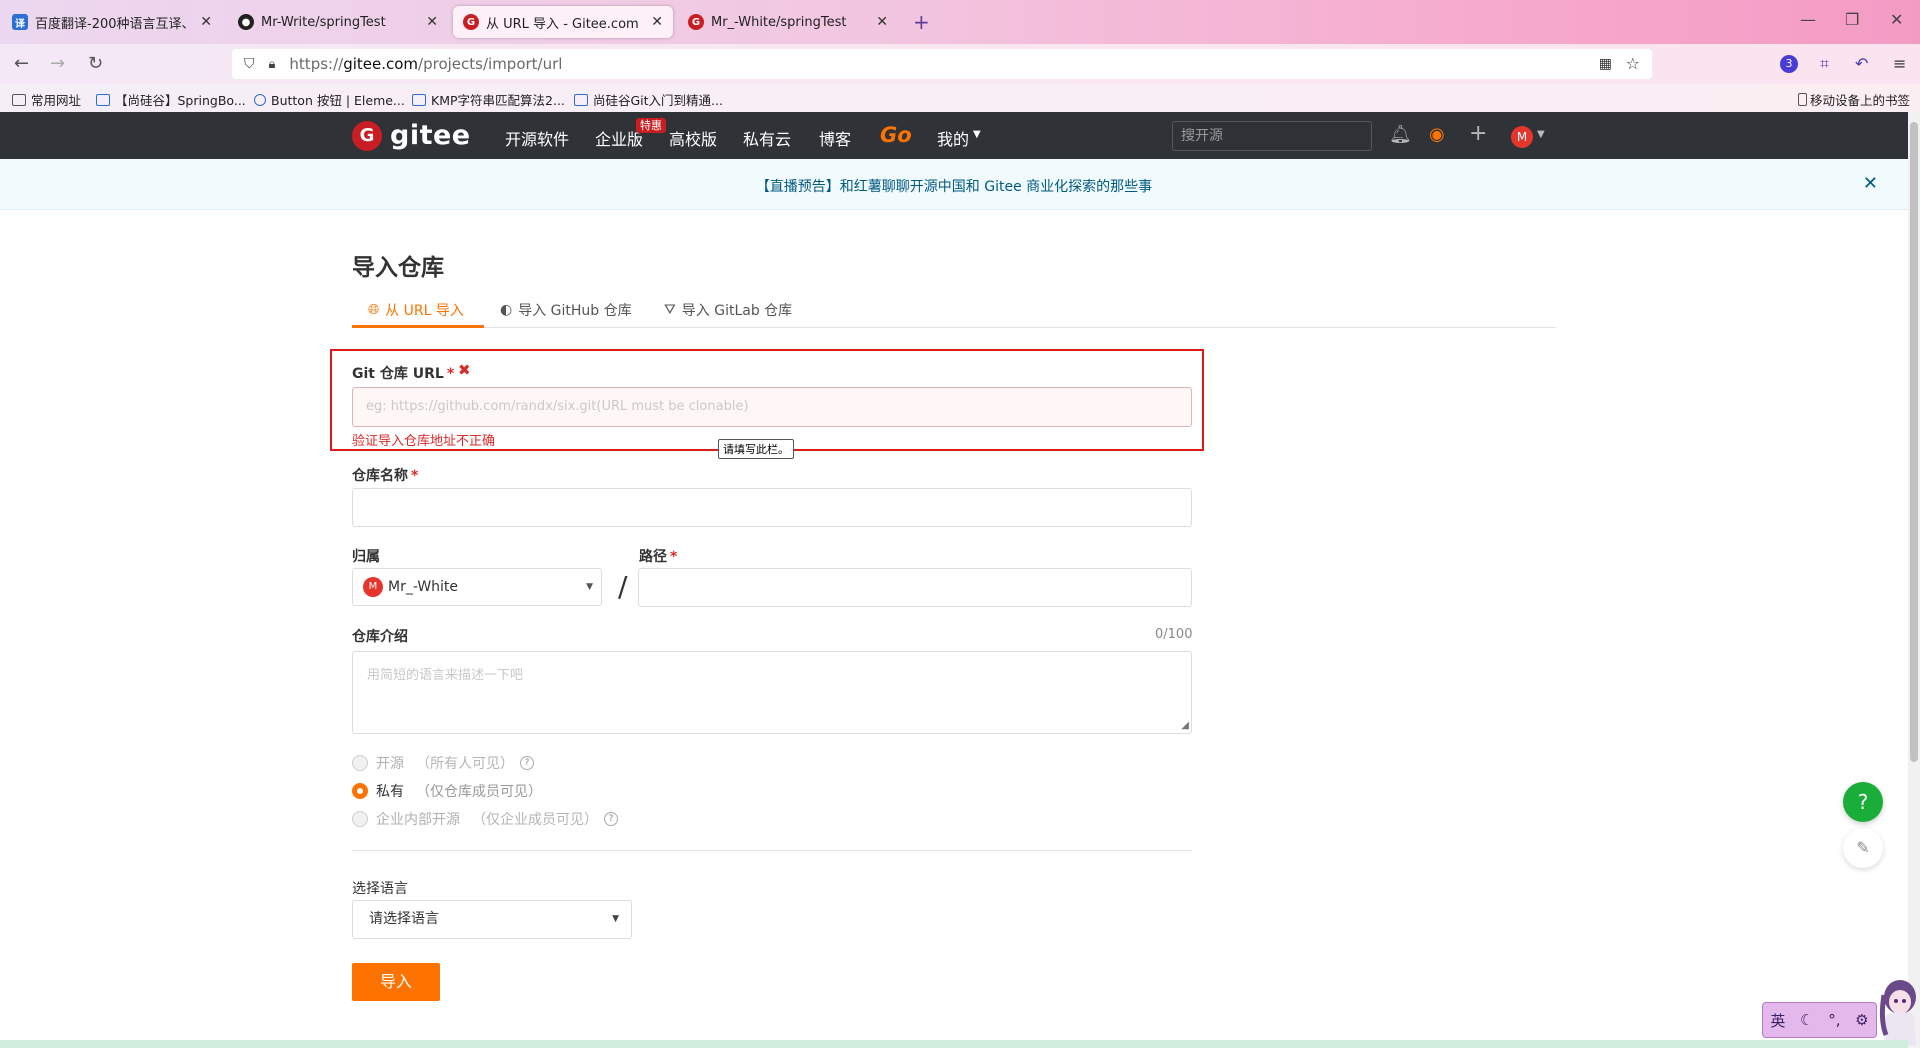 This screenshot has height=1048, width=1920. What do you see at coordinates (1819, 1020) in the screenshot?
I see `ime-toolbar: 英 ☾ °, ⚙` at bounding box center [1819, 1020].